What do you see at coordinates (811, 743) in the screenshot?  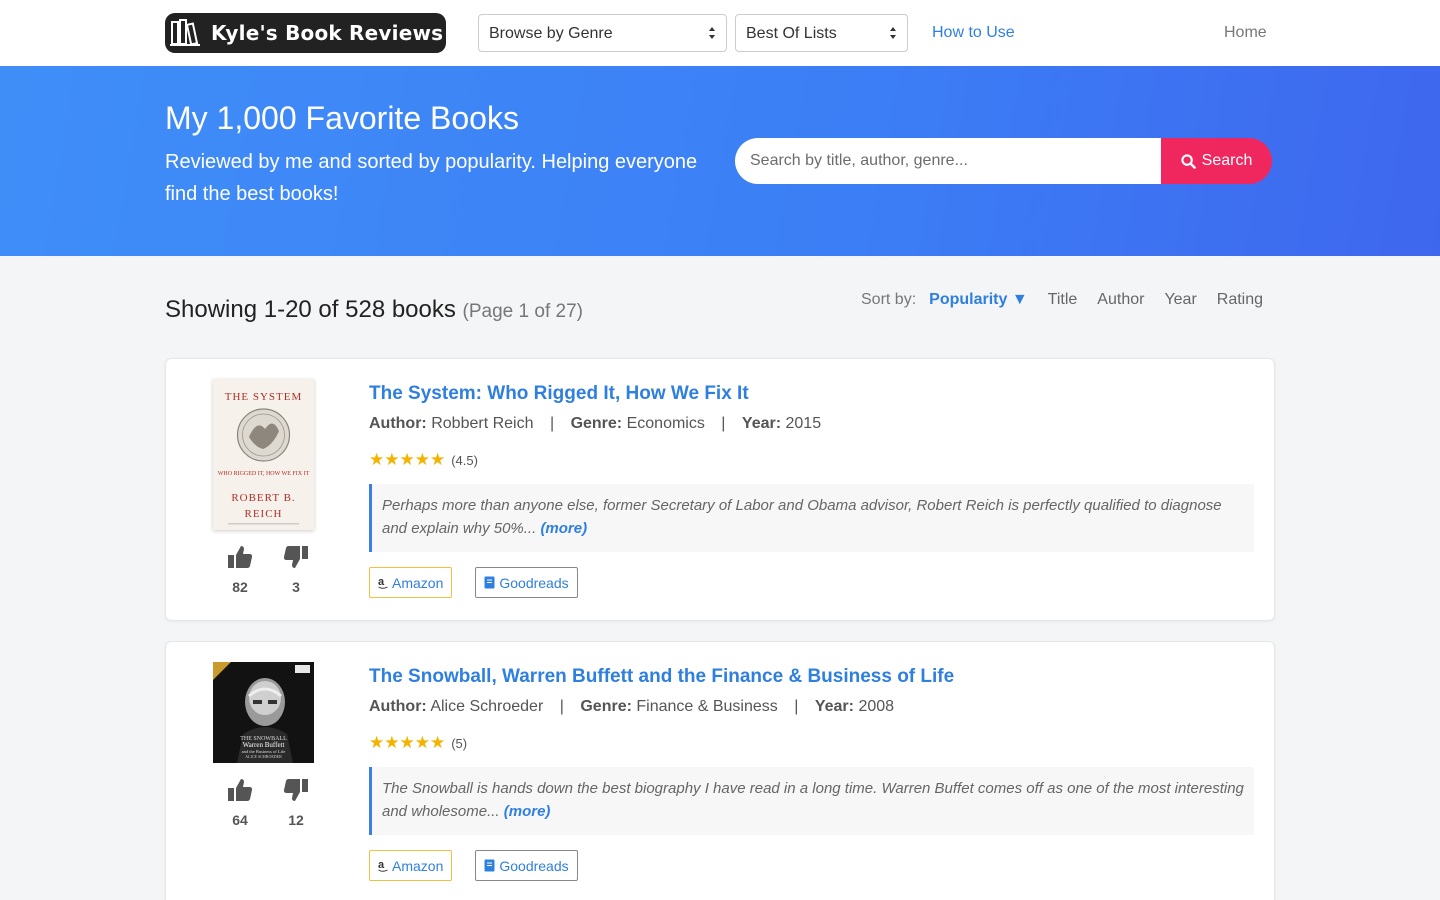 I see `book-rating: ★★★★★ (5)` at bounding box center [811, 743].